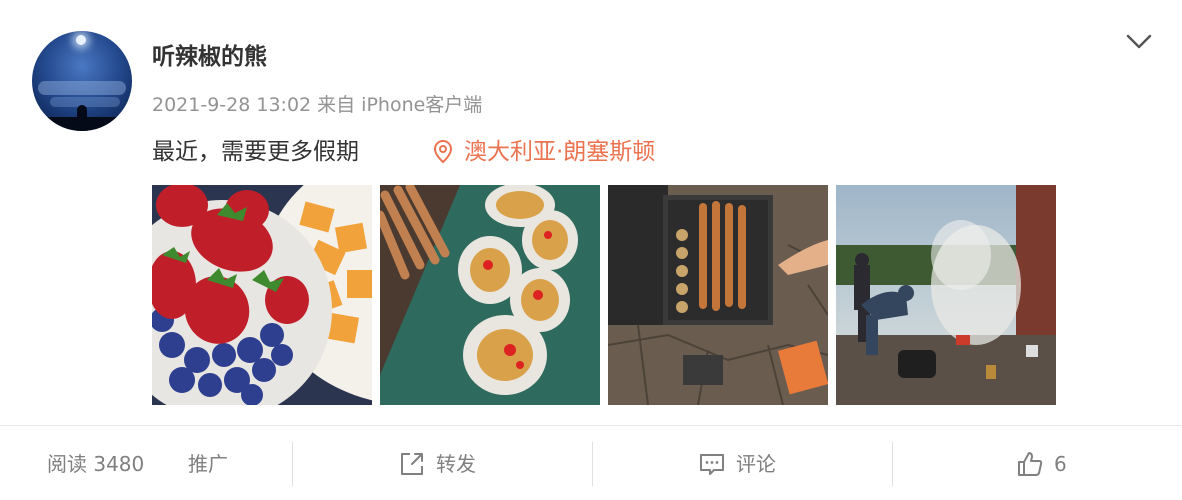 The image size is (1182, 500). What do you see at coordinates (1030, 464) in the screenshot?
I see `thumbs-up-icon` at bounding box center [1030, 464].